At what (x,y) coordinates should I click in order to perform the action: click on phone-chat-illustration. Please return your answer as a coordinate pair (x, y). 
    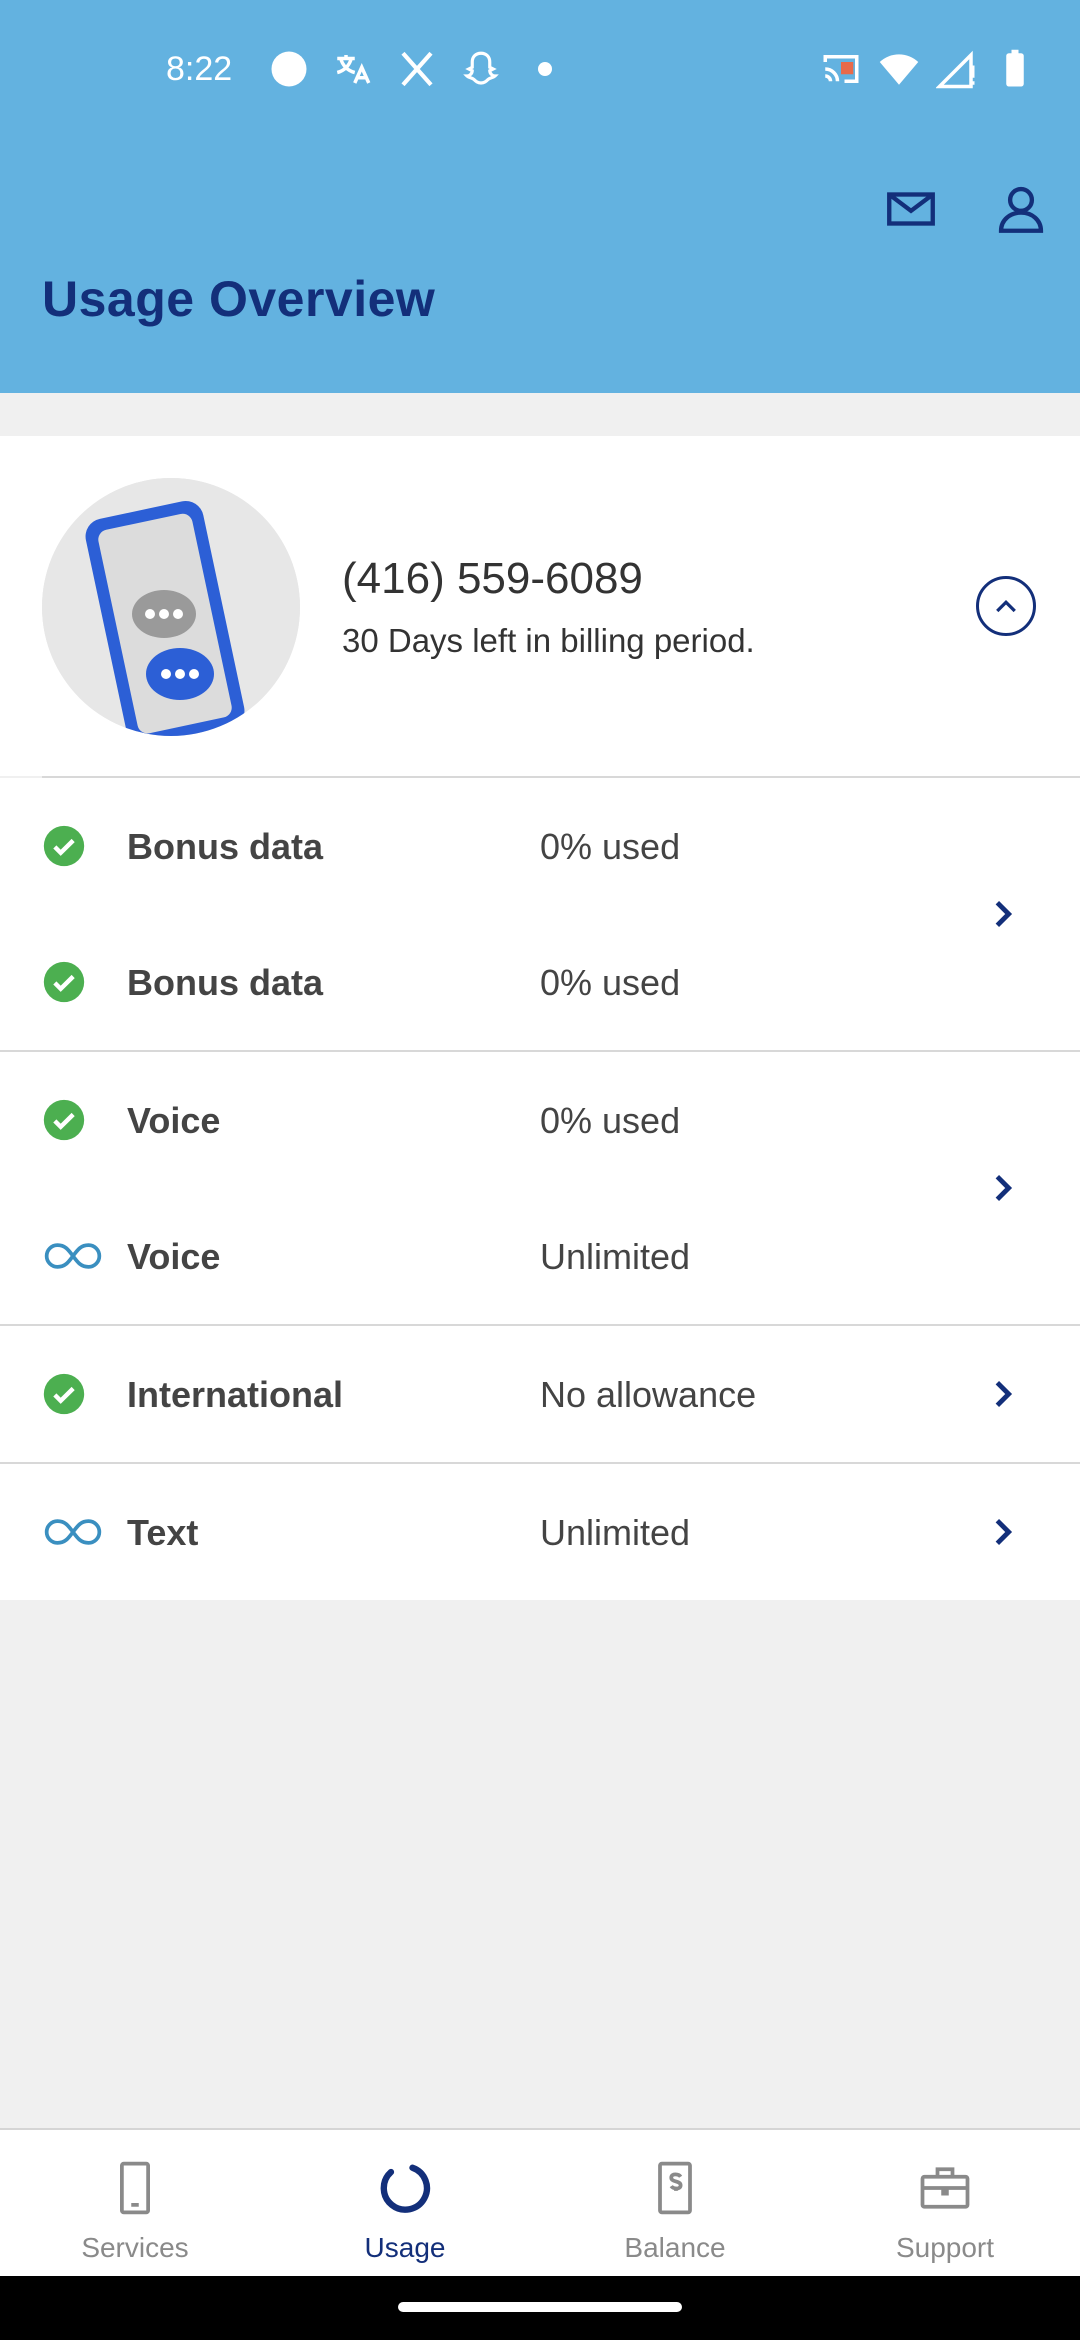
    Looking at the image, I should click on (171, 607).